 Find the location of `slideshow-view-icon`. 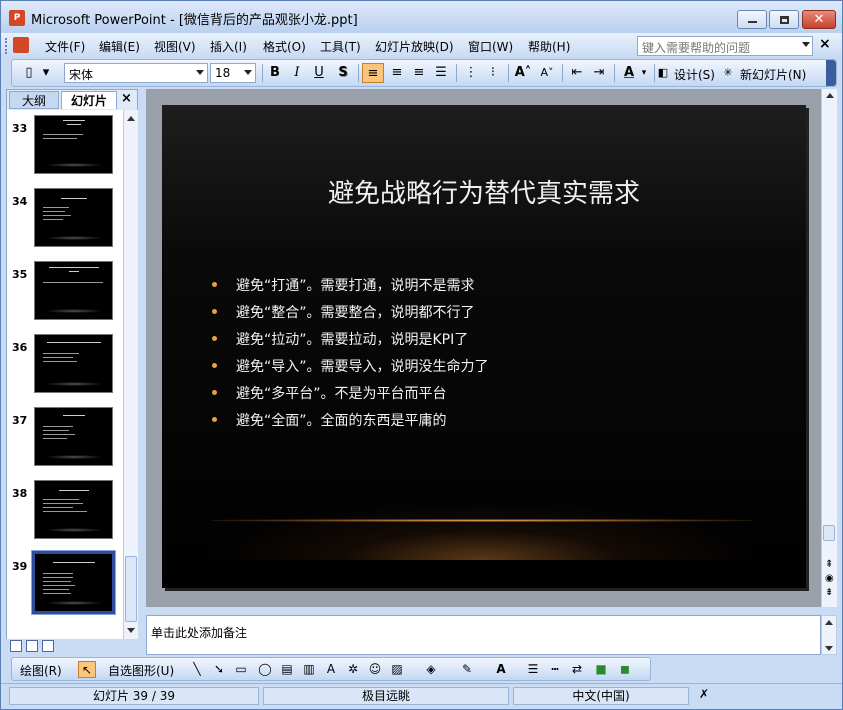

slideshow-view-icon is located at coordinates (48, 646).